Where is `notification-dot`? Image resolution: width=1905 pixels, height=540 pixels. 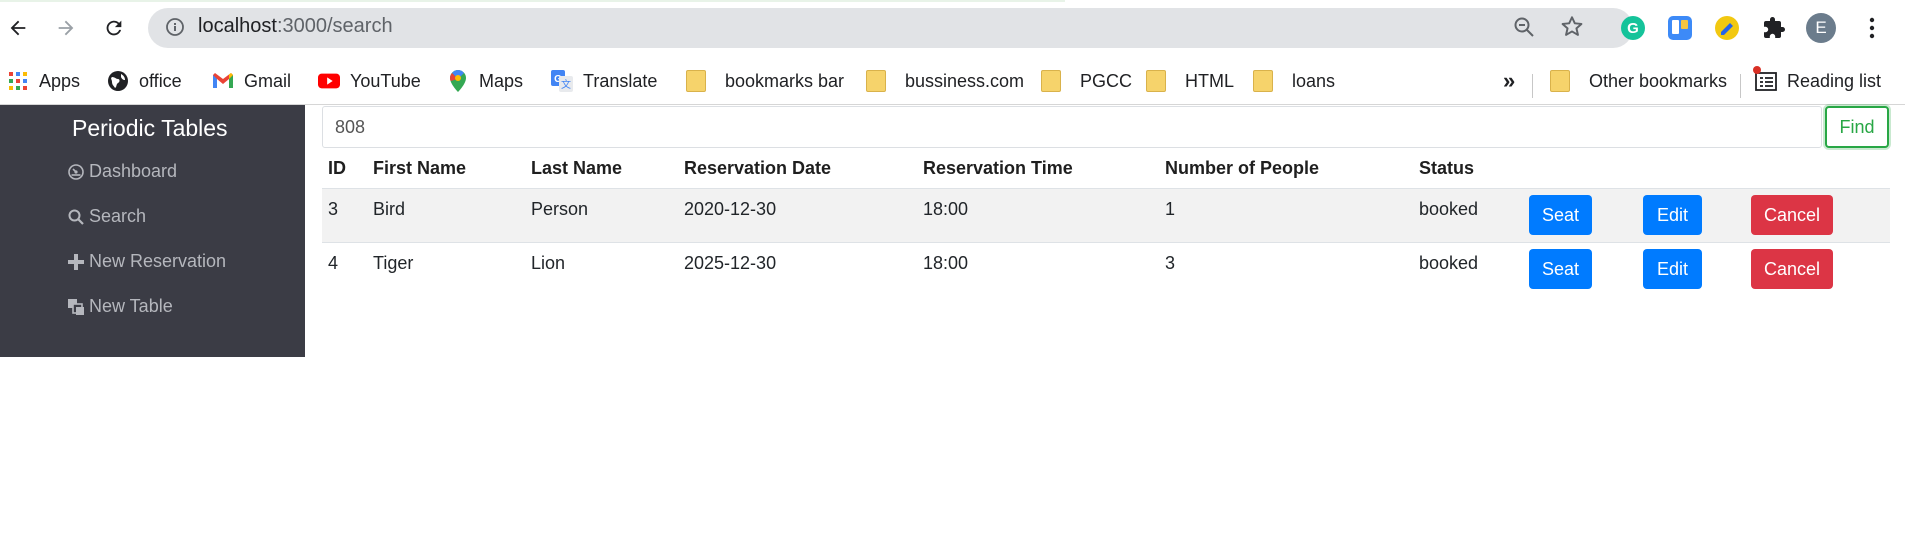
notification-dot is located at coordinates (1757, 70).